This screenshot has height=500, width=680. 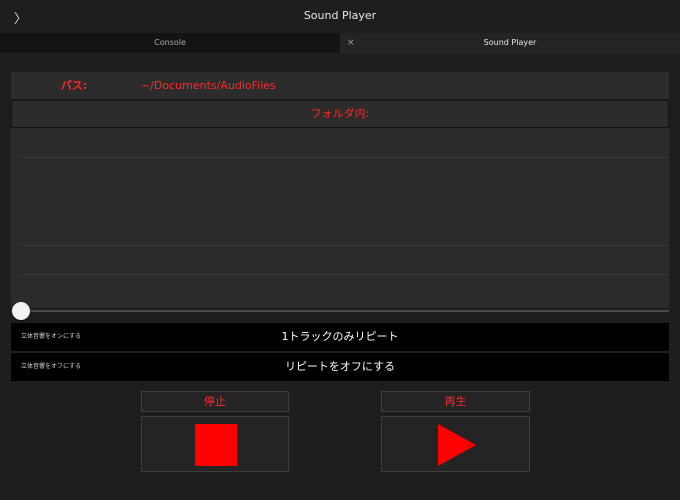 I want to click on tab-sound-player: × Sound Player, so click(x=510, y=43).